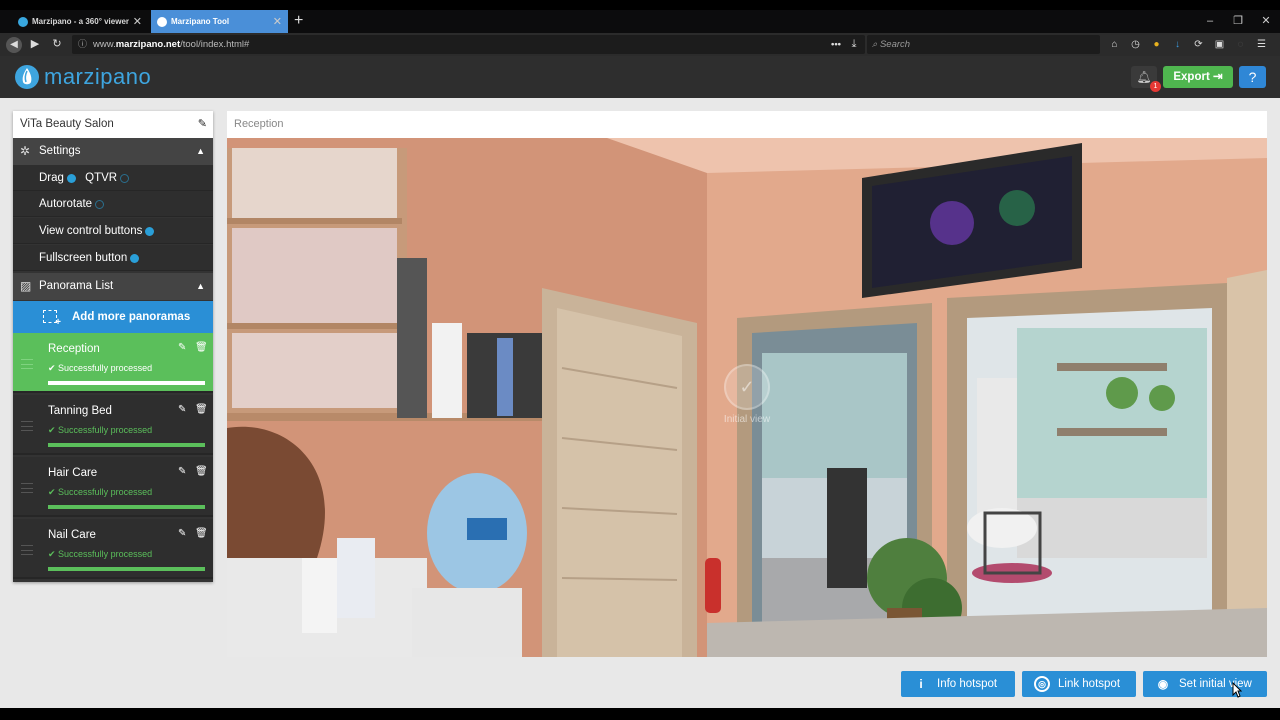 Image resolution: width=1280 pixels, height=720 pixels. What do you see at coordinates (200, 21) in the screenshot?
I see `tab-title: Marzipano Tool` at bounding box center [200, 21].